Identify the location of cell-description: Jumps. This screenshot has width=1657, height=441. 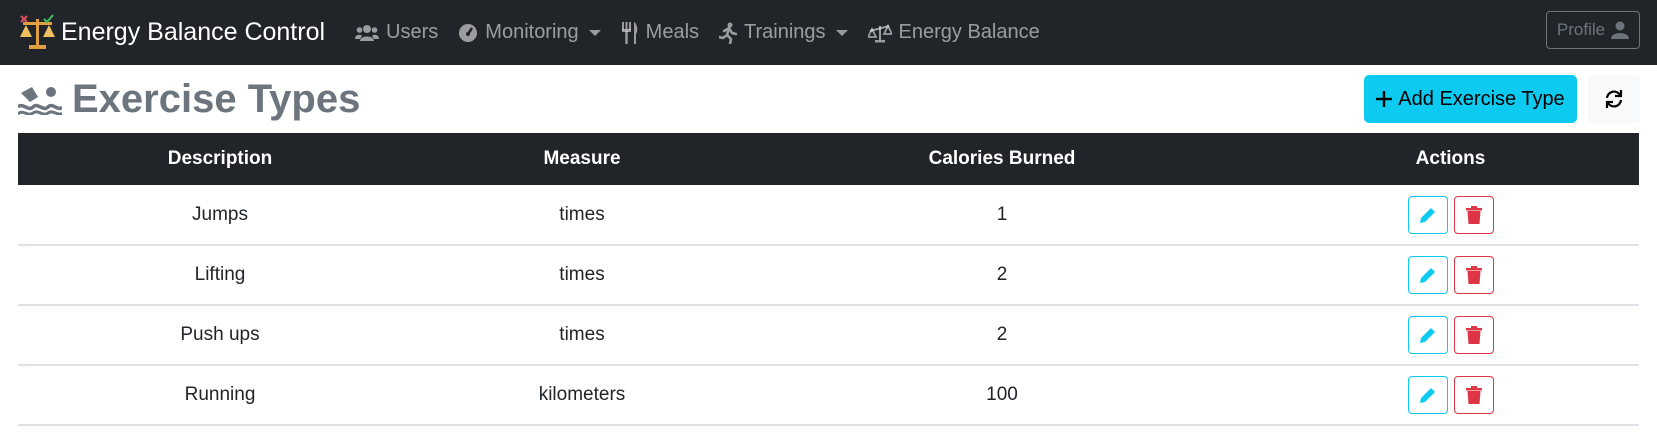
(220, 214).